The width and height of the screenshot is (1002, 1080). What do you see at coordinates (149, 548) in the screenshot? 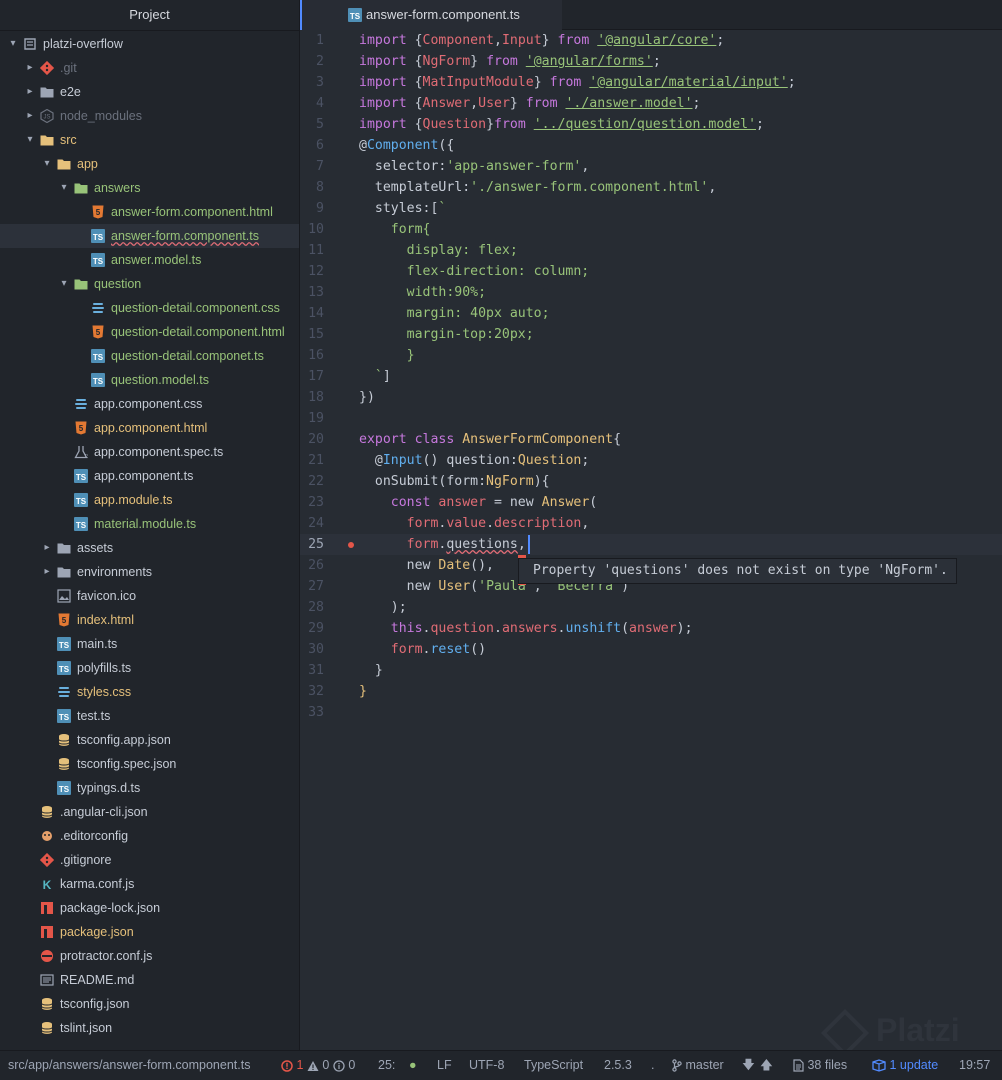
I see `tree-folder: ▸ assets` at bounding box center [149, 548].